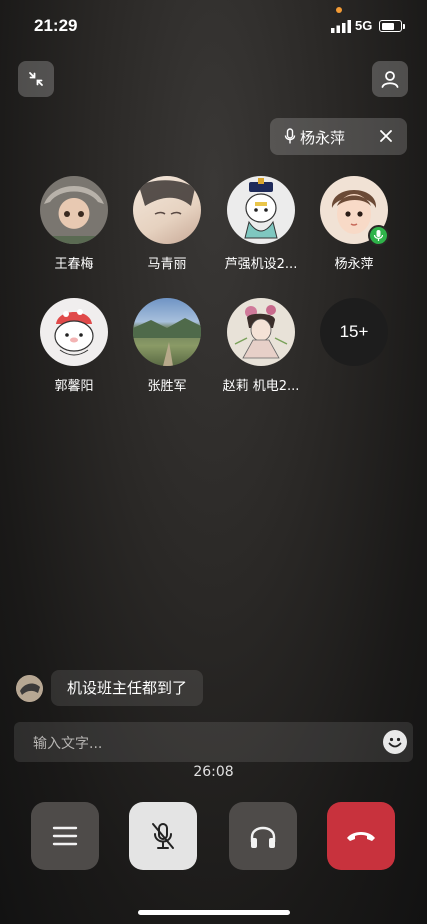 Image resolution: width=427 pixels, height=924 pixels. Describe the element at coordinates (364, 25) in the screenshot. I see `network-type: 5G` at that location.